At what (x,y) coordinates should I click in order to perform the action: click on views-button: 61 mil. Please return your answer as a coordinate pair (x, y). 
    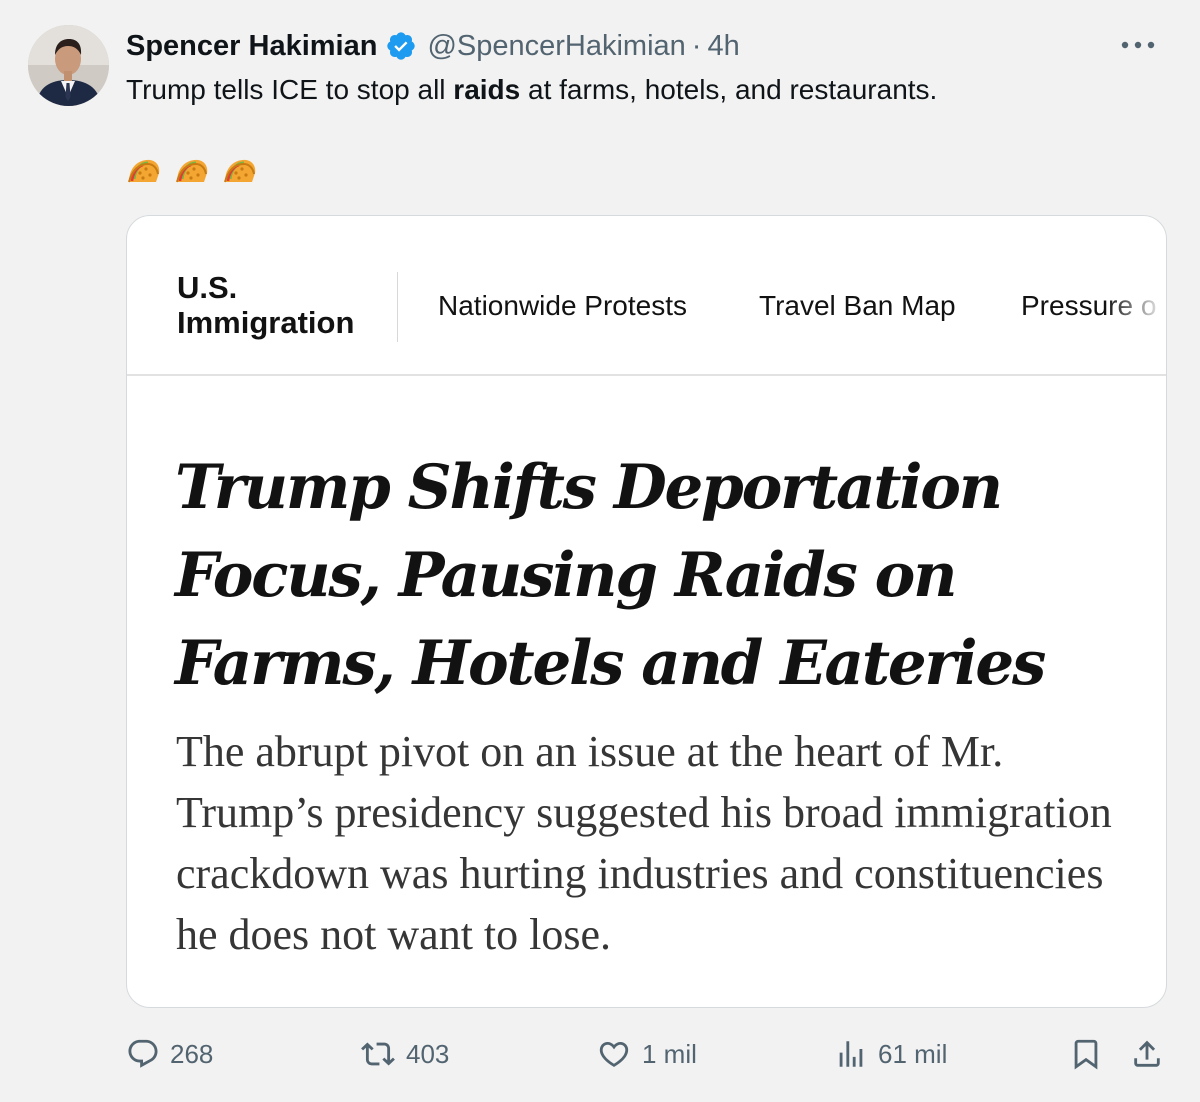
    Looking at the image, I should click on (890, 1054).